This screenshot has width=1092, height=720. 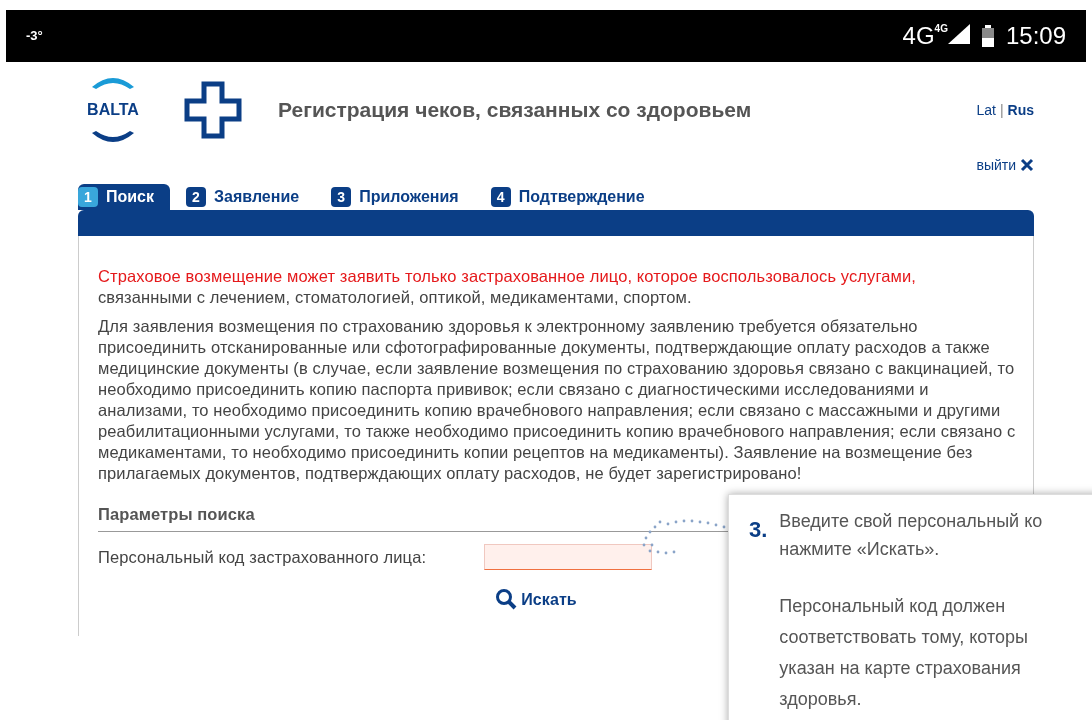 I want to click on network-small-text: 4G, so click(x=941, y=29).